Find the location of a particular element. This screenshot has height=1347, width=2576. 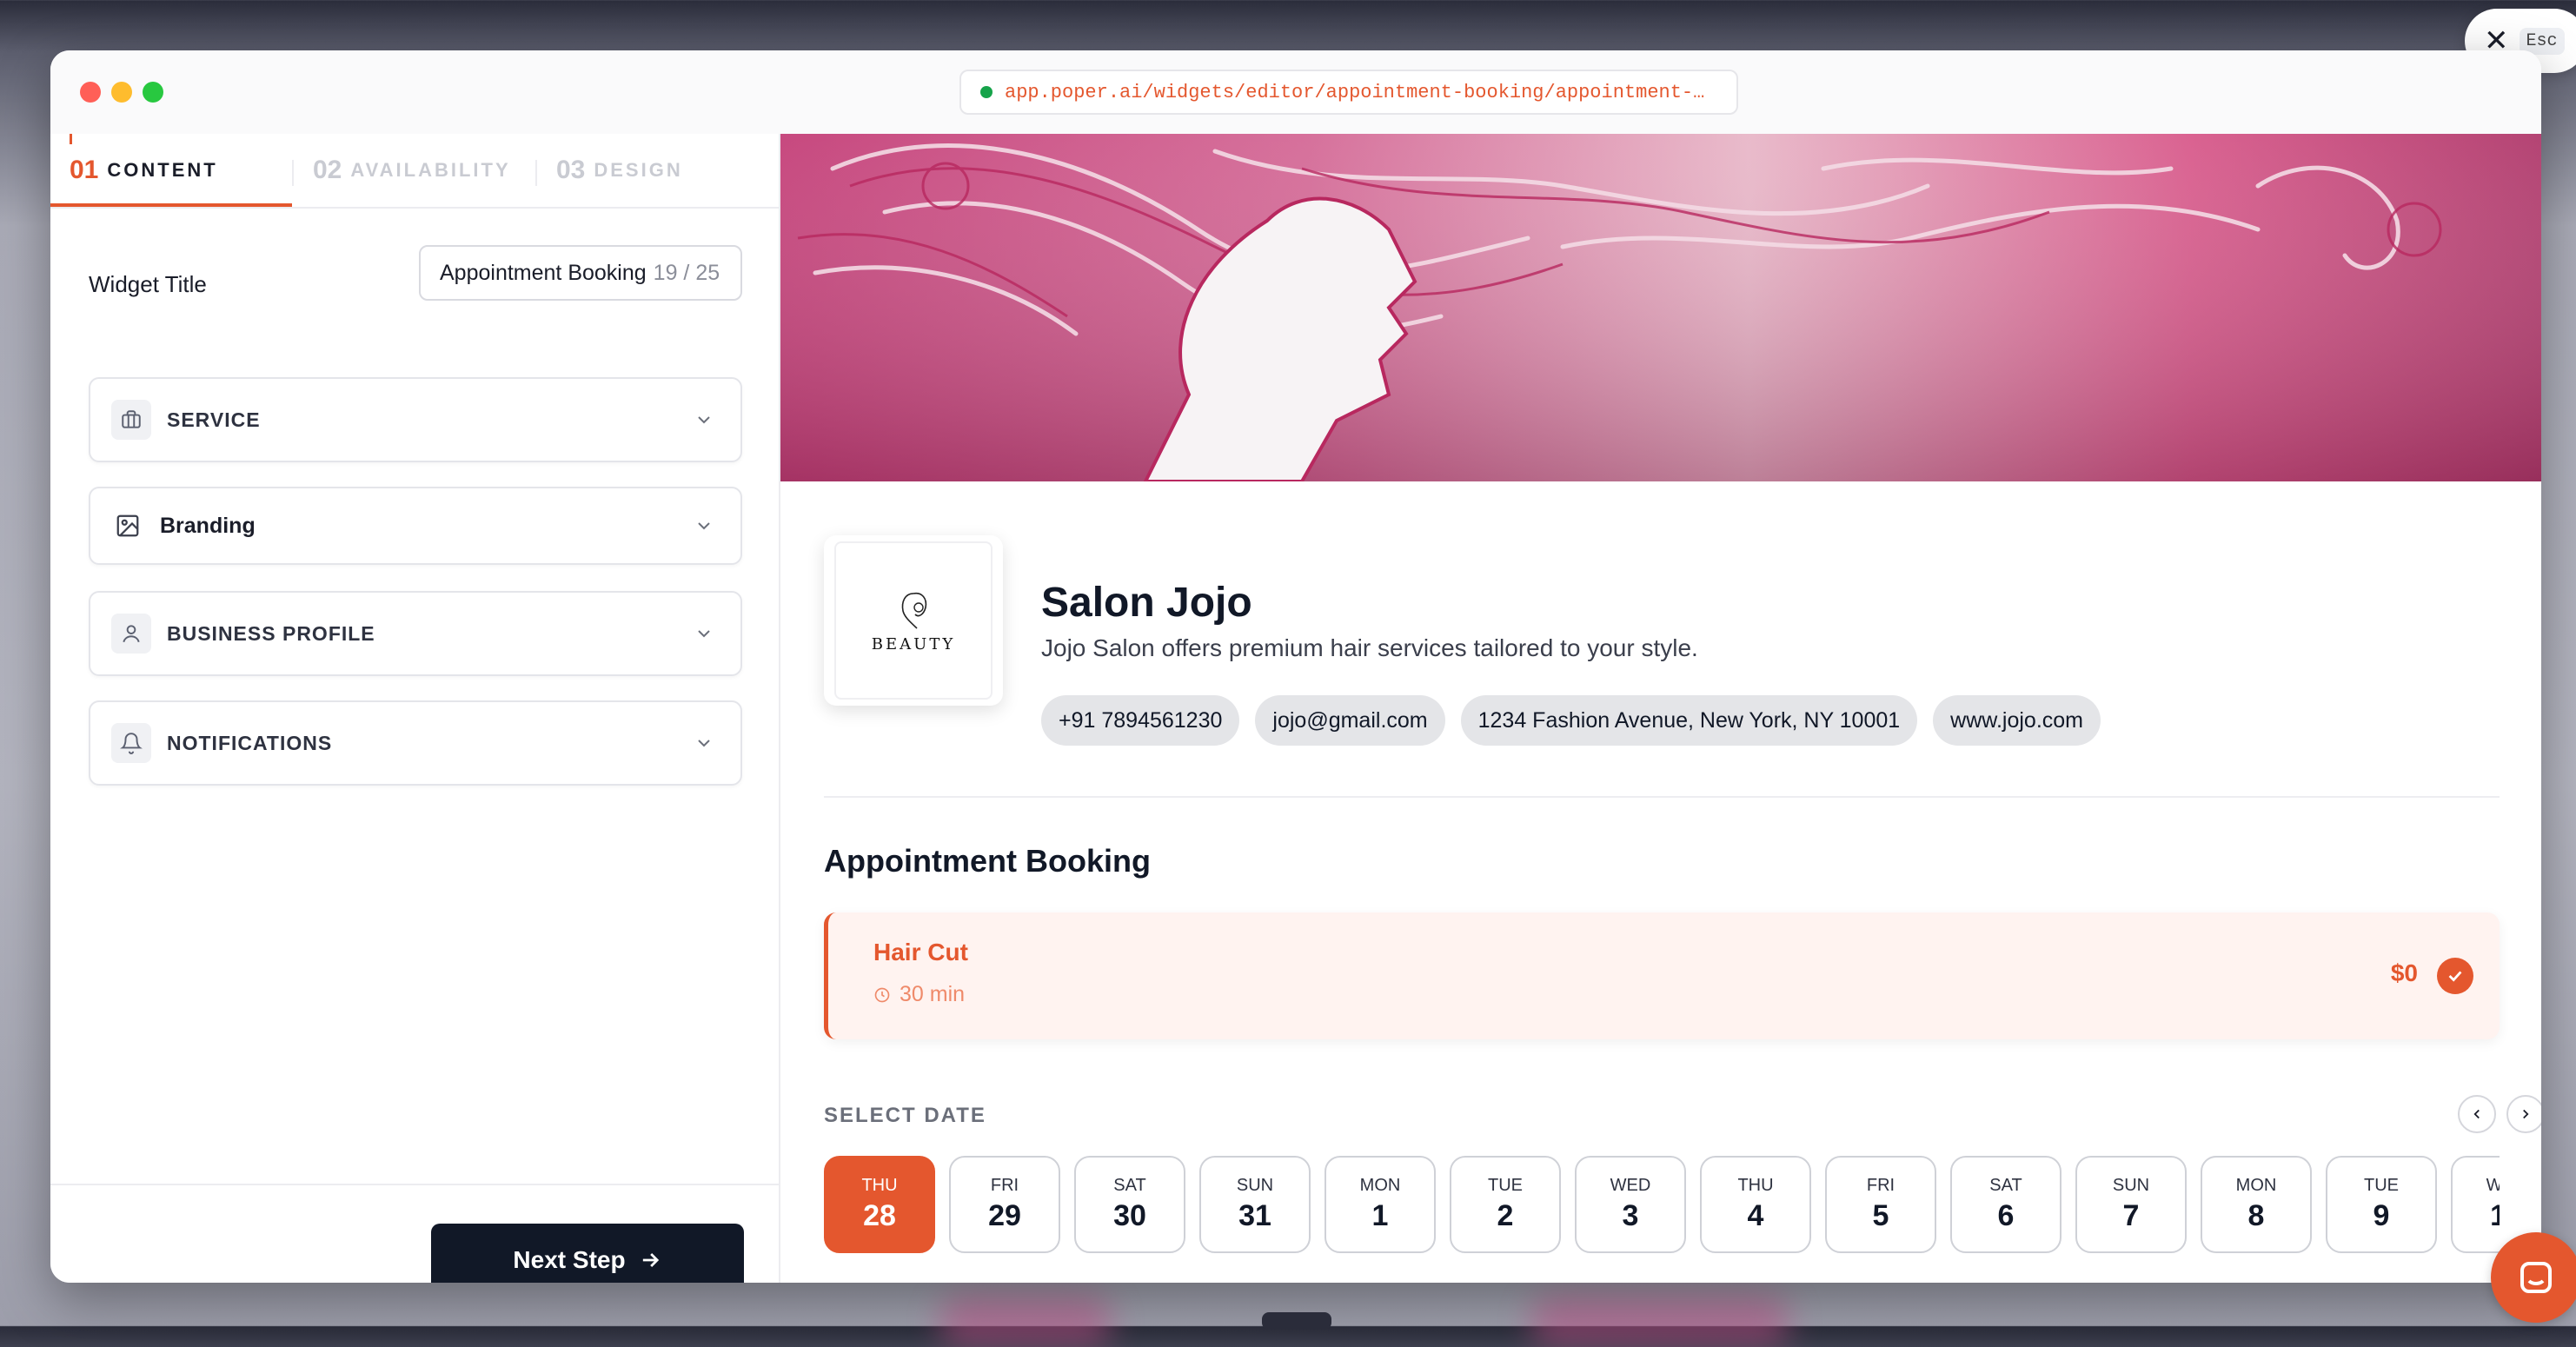

tab-number: 01 is located at coordinates (84, 170).